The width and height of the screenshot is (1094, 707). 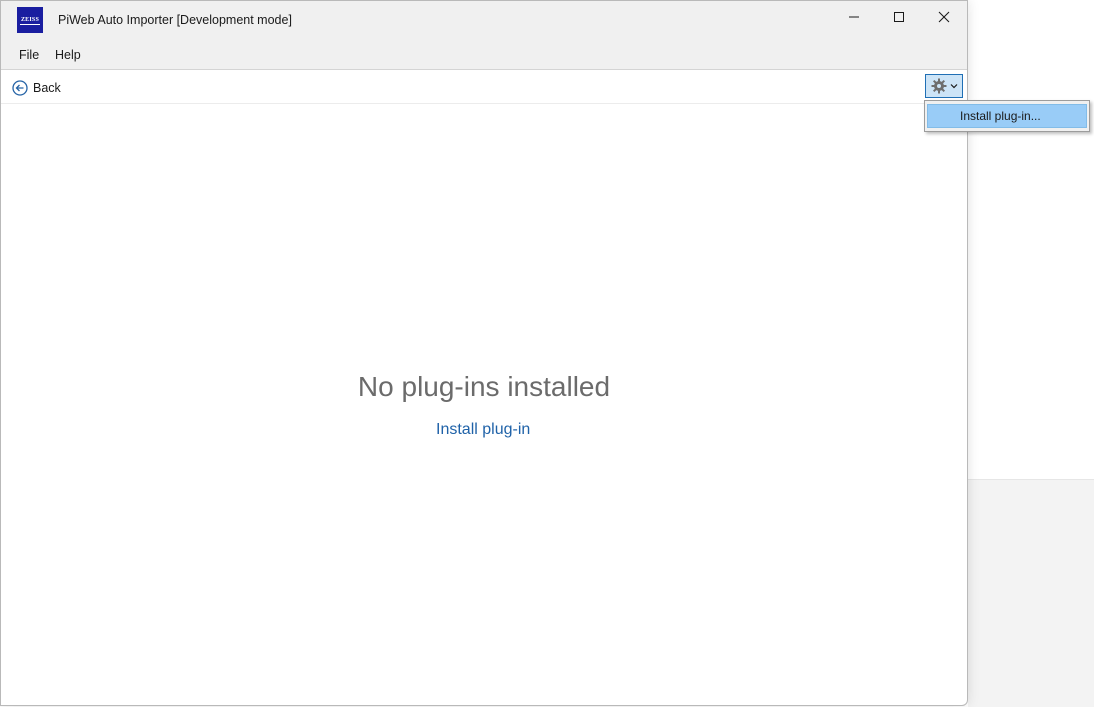 What do you see at coordinates (47, 88) in the screenshot?
I see `back-label: Back` at bounding box center [47, 88].